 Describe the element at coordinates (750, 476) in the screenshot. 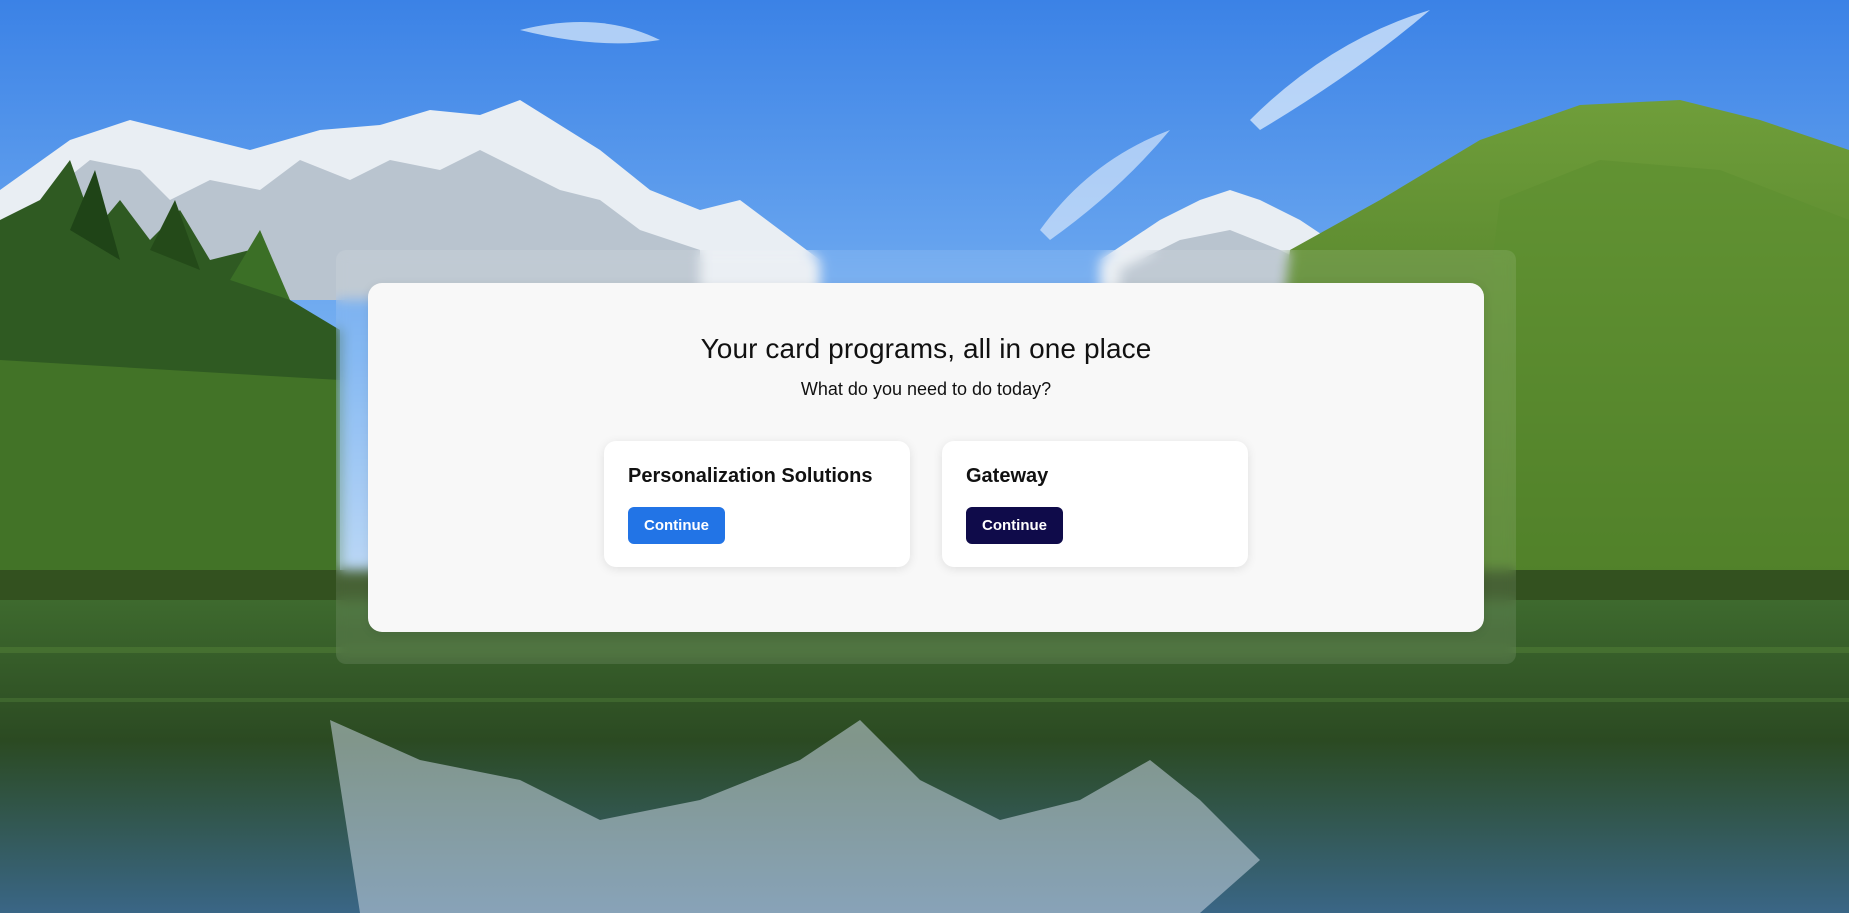

I see `option-card-title: Personalization Solutions` at that location.